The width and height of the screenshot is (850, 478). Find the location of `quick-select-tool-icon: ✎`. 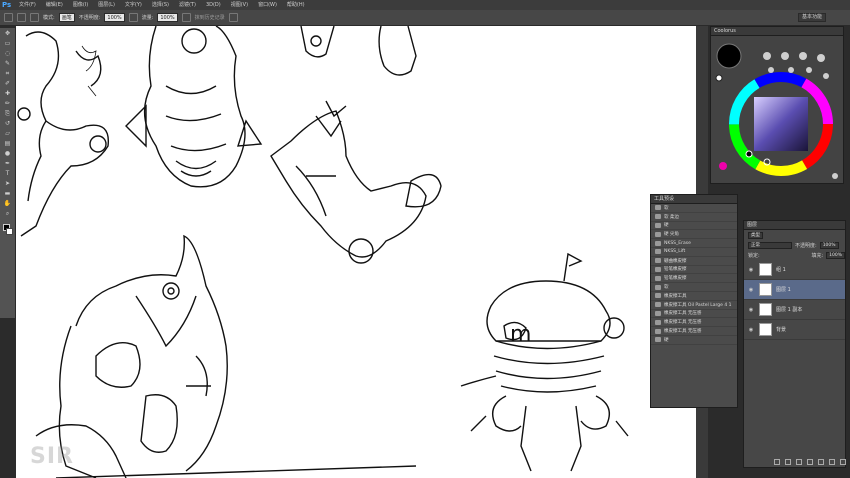

quick-select-tool-icon: ✎ is located at coordinates (8, 63).